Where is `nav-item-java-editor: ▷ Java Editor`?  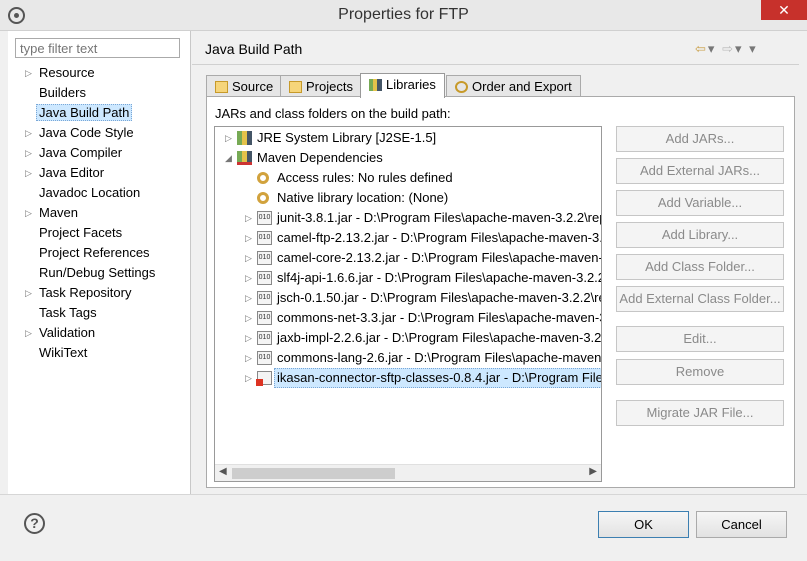
nav-item-java-editor: ▷ Java Editor is located at coordinates (99, 173).